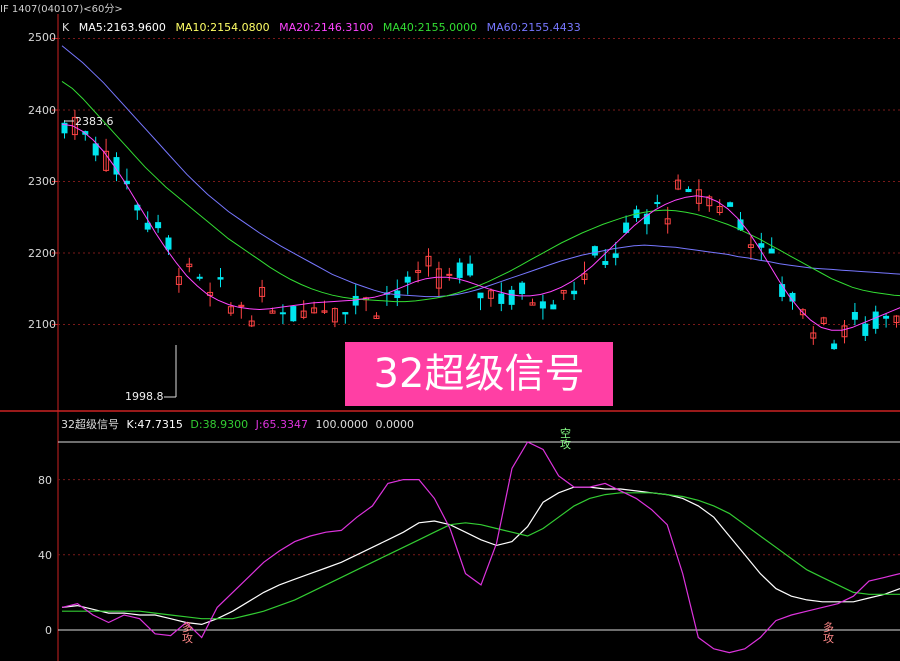 This screenshot has height=661, width=900. Describe the element at coordinates (45, 555) in the screenshot. I see `y-label-indicator: 40` at that location.